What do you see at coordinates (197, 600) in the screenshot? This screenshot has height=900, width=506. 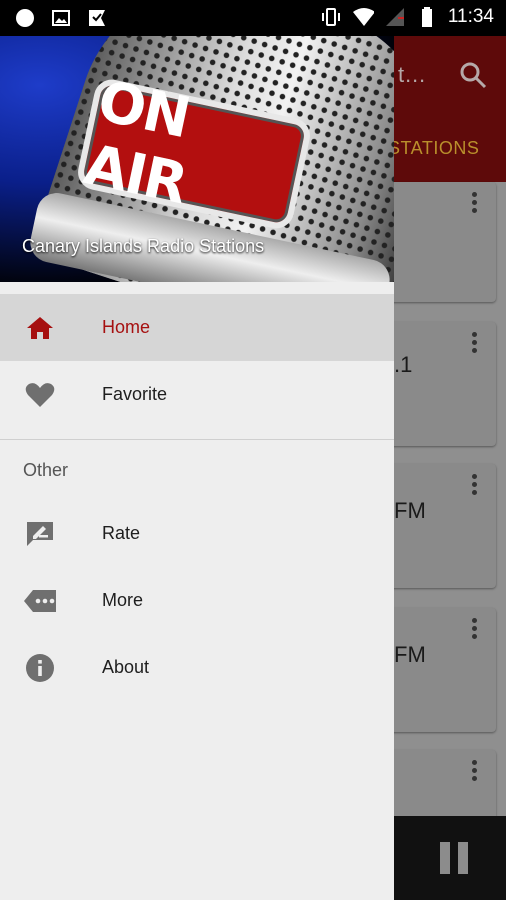 I see `menu-item-more: More` at bounding box center [197, 600].